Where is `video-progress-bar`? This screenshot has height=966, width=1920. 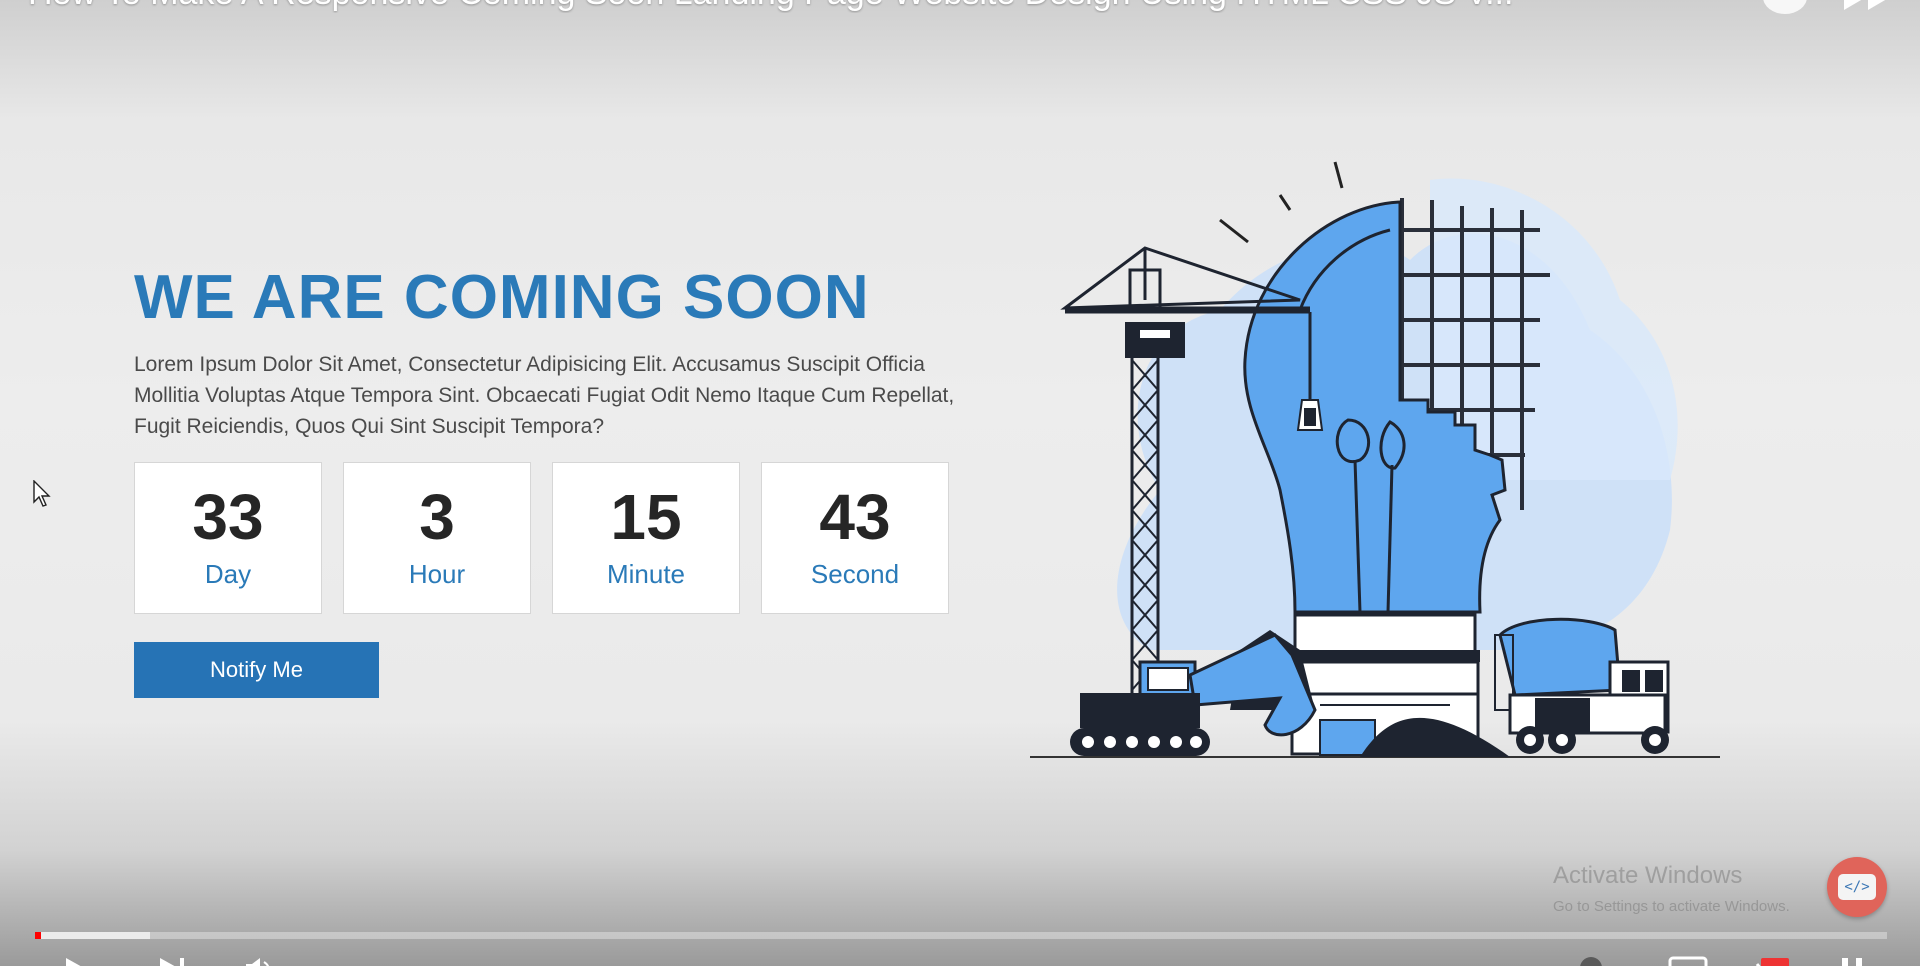 video-progress-bar is located at coordinates (961, 935).